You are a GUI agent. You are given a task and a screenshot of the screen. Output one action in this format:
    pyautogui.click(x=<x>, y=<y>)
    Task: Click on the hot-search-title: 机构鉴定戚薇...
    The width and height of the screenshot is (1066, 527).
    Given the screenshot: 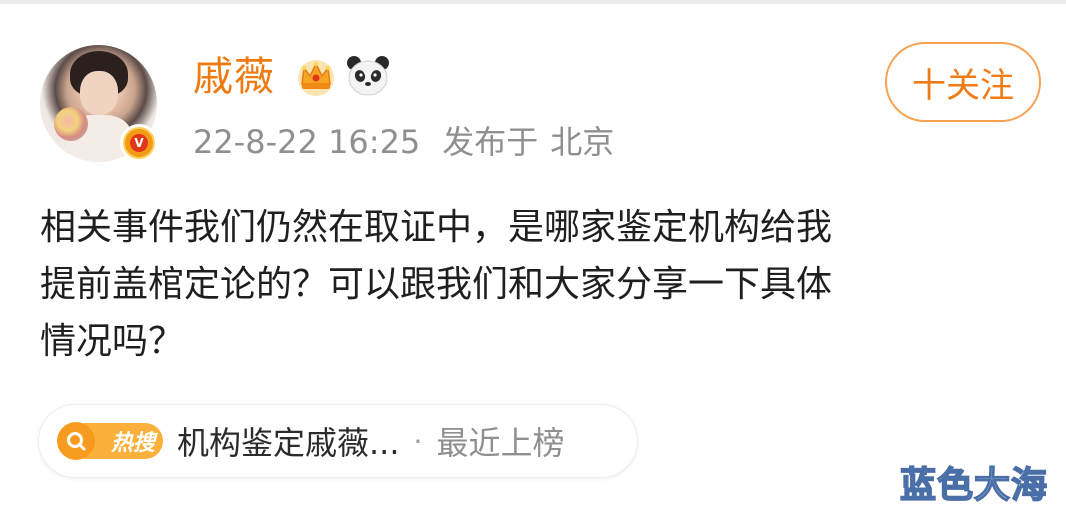 What is the action you would take?
    pyautogui.click(x=288, y=443)
    